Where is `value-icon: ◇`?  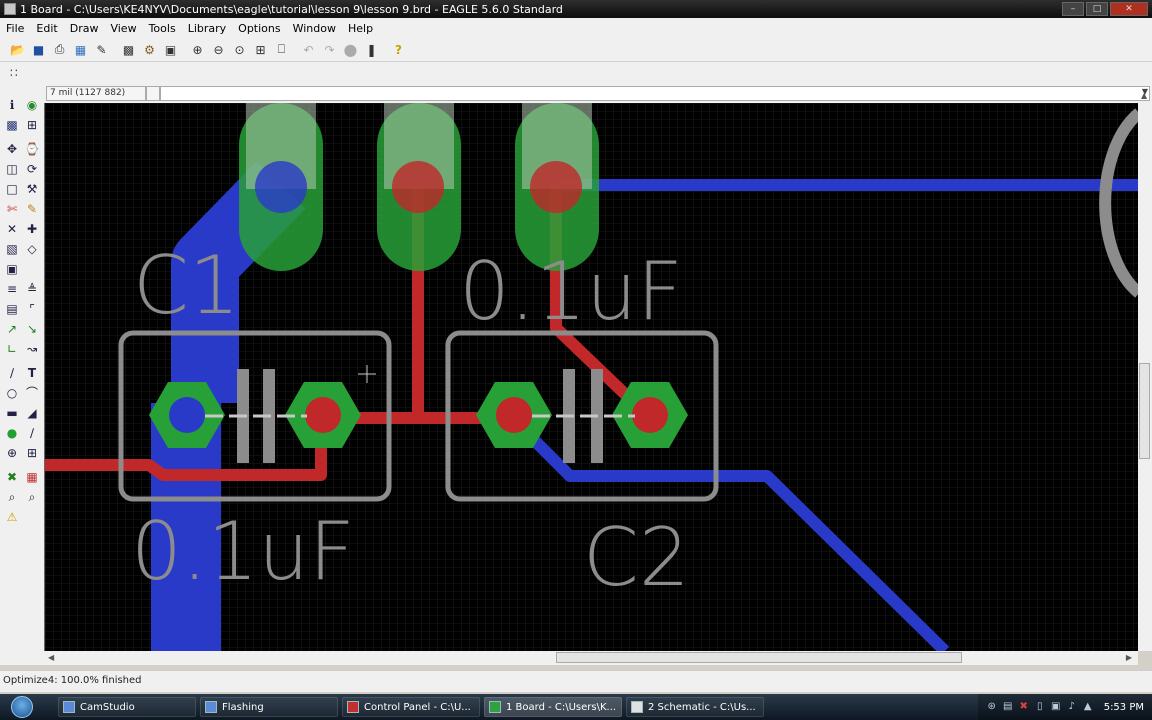 value-icon: ◇ is located at coordinates (32, 249).